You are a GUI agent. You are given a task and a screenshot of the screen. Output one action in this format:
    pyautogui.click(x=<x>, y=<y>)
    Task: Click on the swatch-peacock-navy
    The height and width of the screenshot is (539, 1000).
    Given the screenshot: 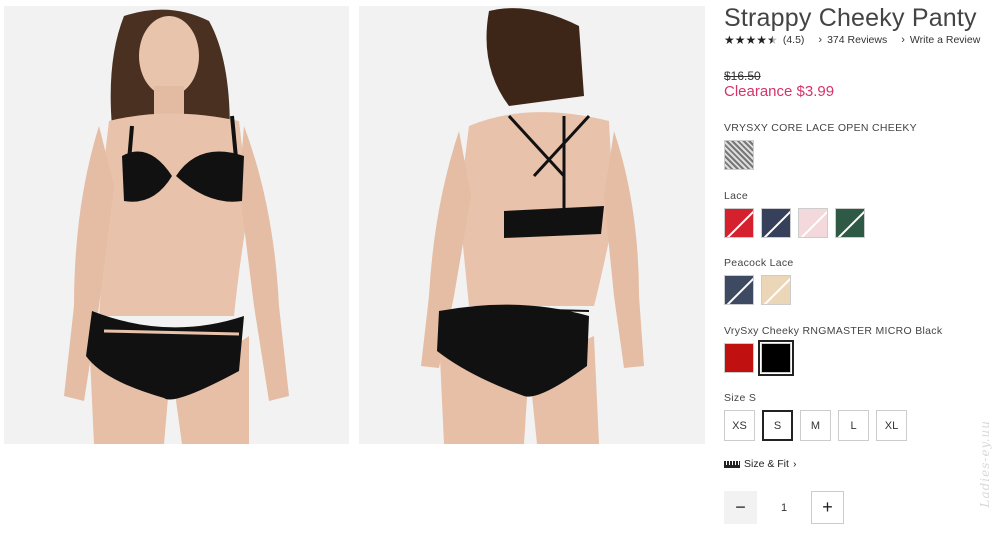 What is the action you would take?
    pyautogui.click(x=739, y=290)
    